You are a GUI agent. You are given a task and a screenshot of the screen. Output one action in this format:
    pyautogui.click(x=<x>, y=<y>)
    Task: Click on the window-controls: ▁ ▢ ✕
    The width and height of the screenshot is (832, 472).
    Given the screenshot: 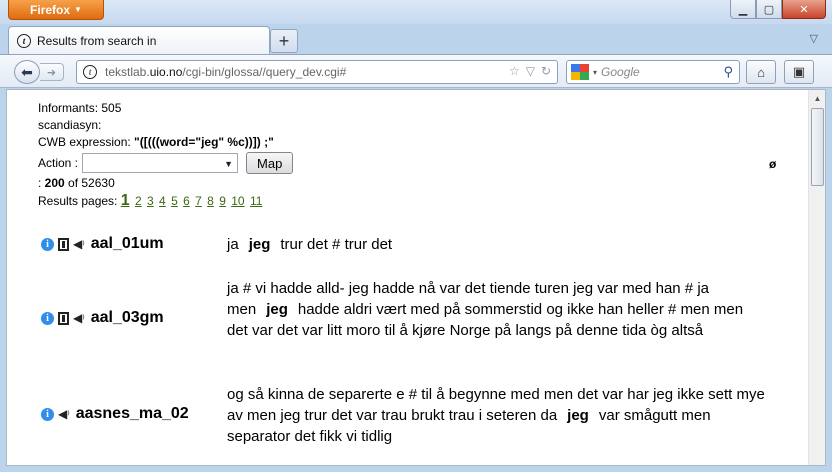 What is the action you would take?
    pyautogui.click(x=778, y=9)
    